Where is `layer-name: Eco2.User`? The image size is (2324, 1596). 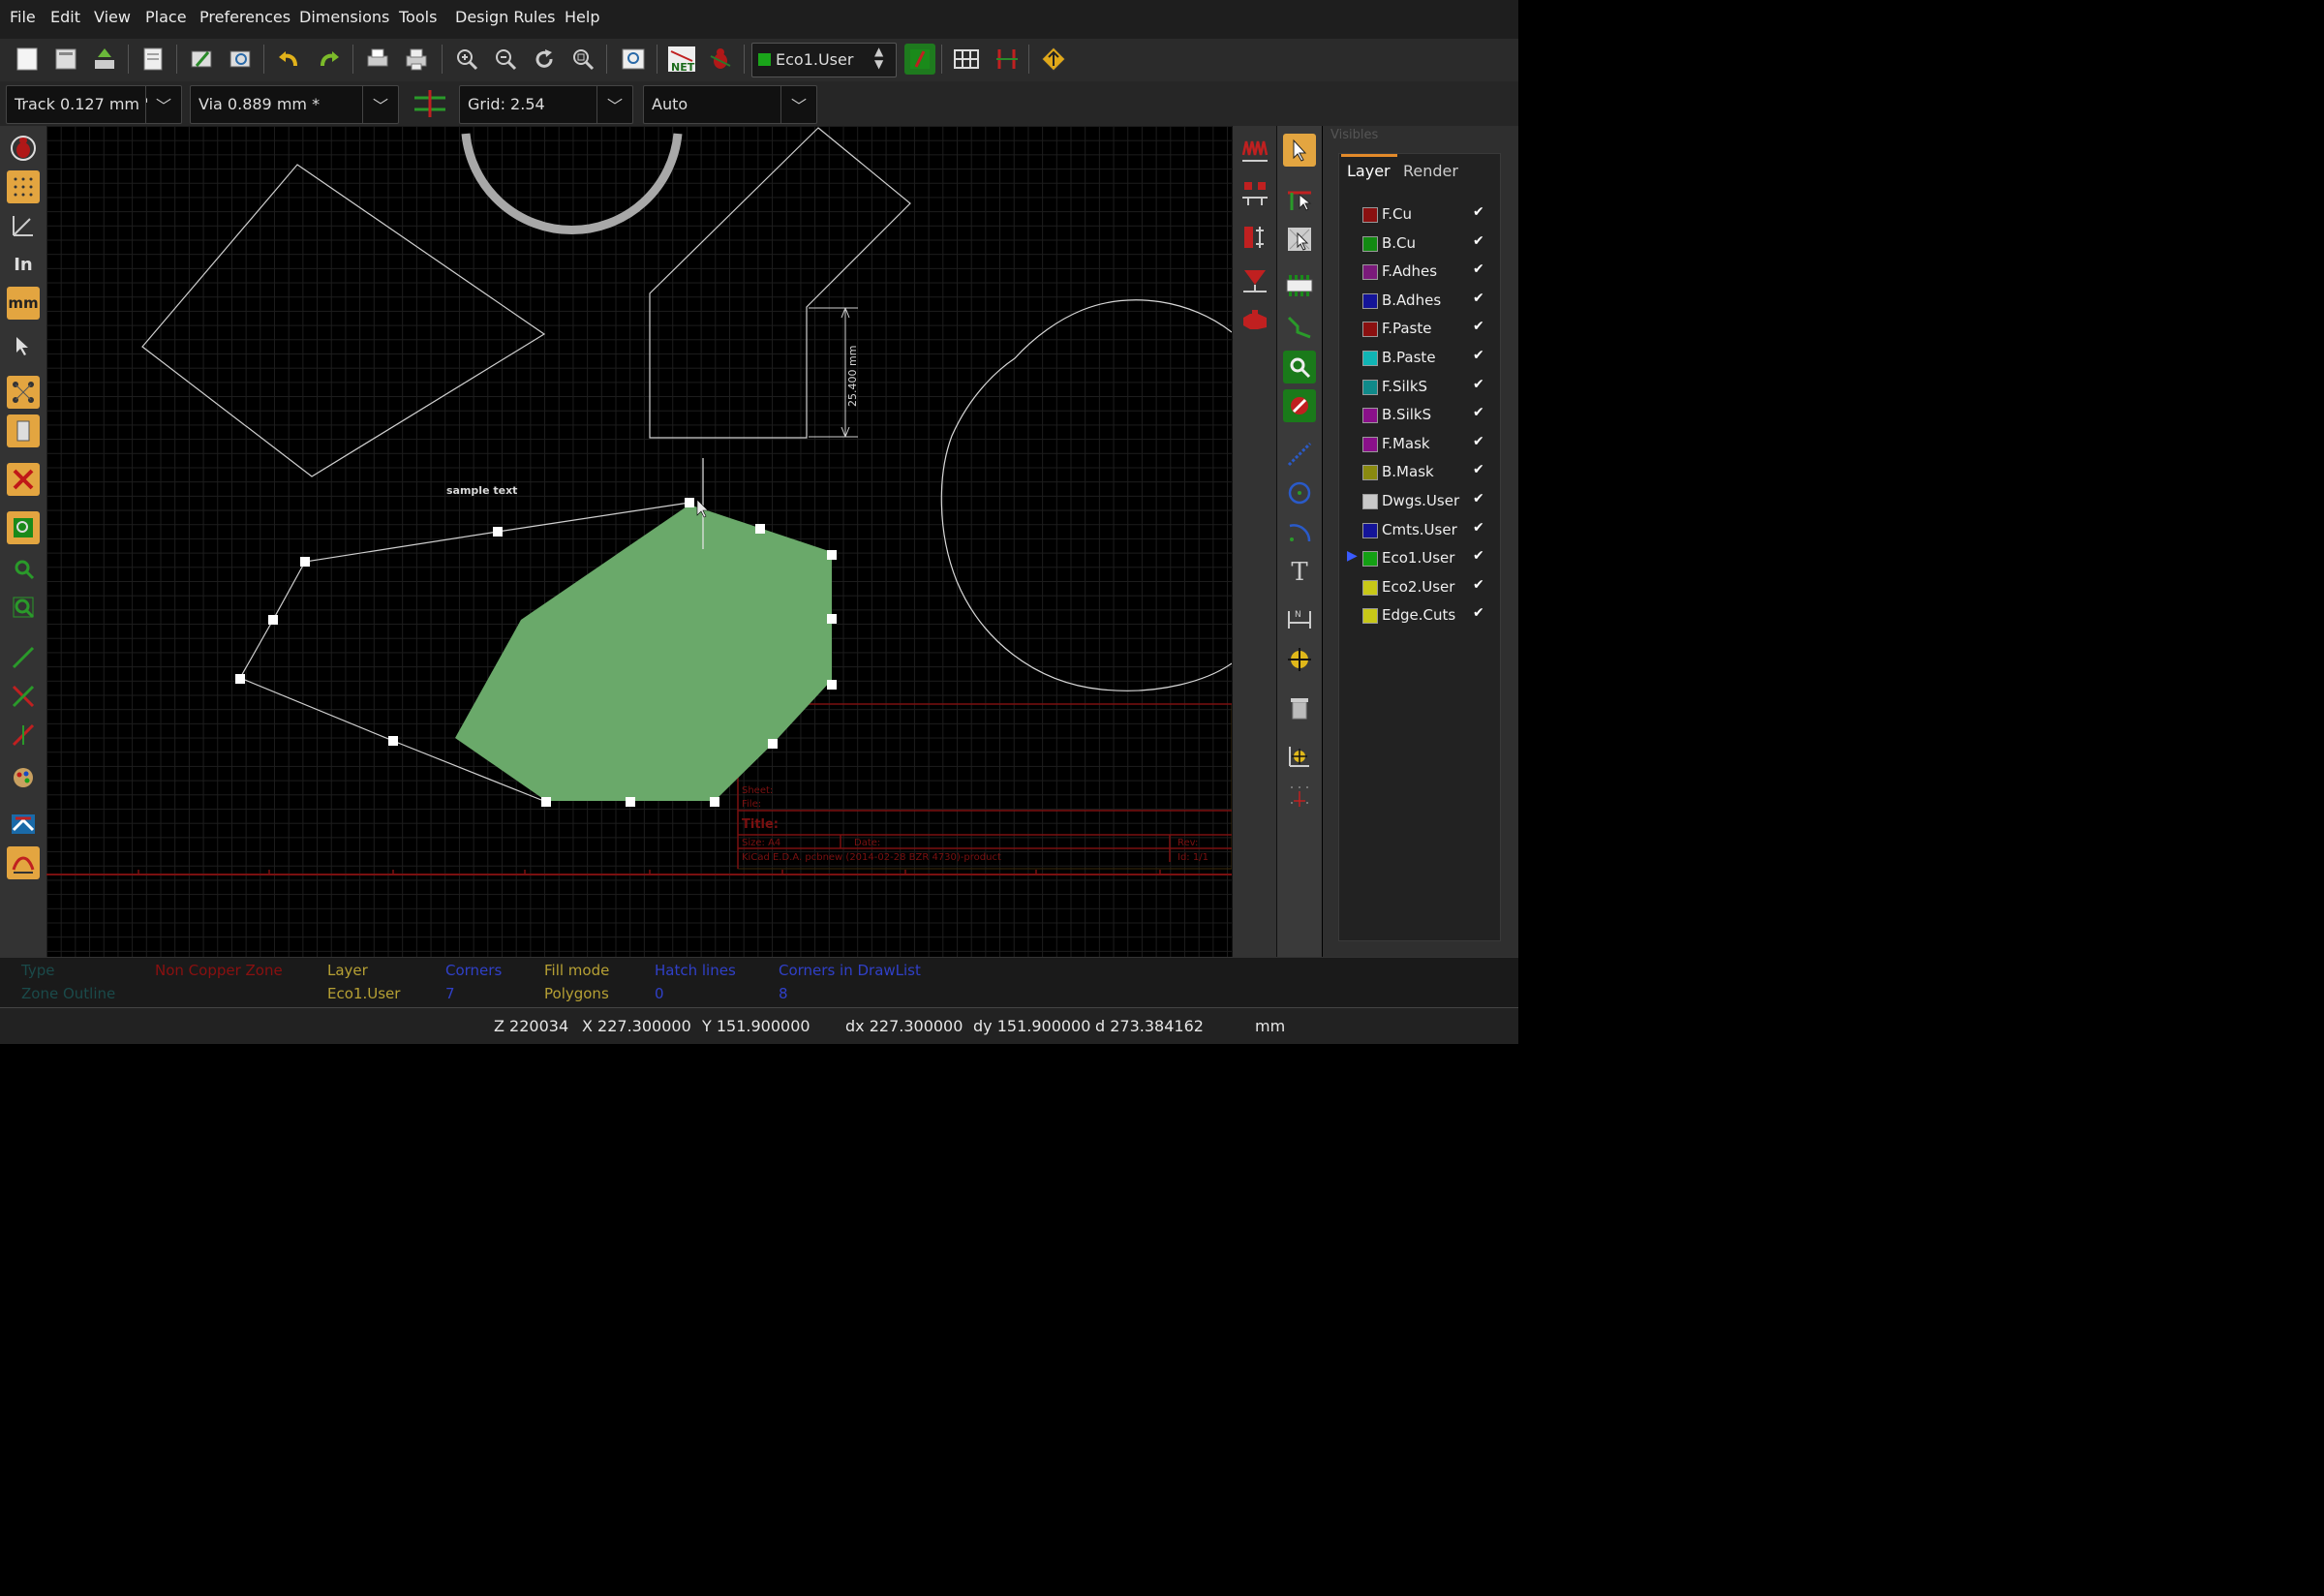 layer-name: Eco2.User is located at coordinates (1418, 587).